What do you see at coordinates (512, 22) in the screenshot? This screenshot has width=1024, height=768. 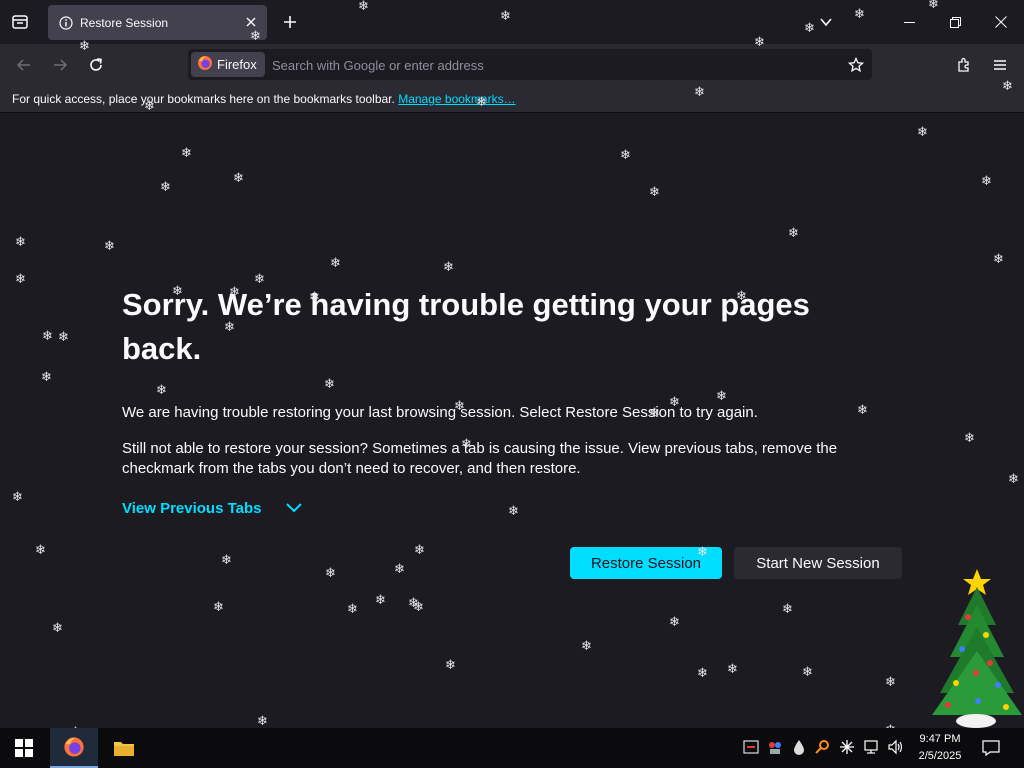 I see `tab-strip: Restore Session` at bounding box center [512, 22].